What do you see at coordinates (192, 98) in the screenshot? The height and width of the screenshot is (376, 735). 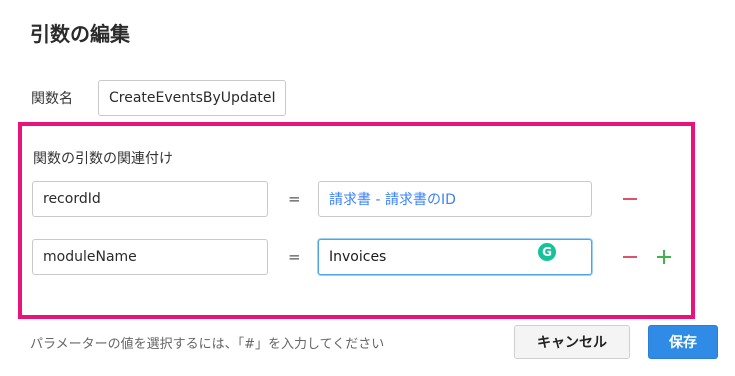 I see `function-name-field` at bounding box center [192, 98].